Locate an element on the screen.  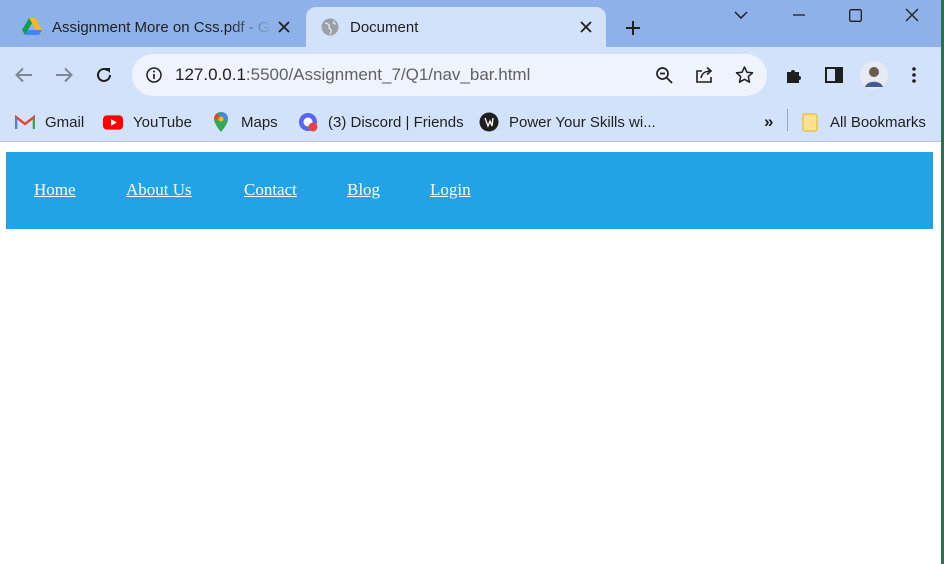
close-icon is located at coordinates (912, 15).